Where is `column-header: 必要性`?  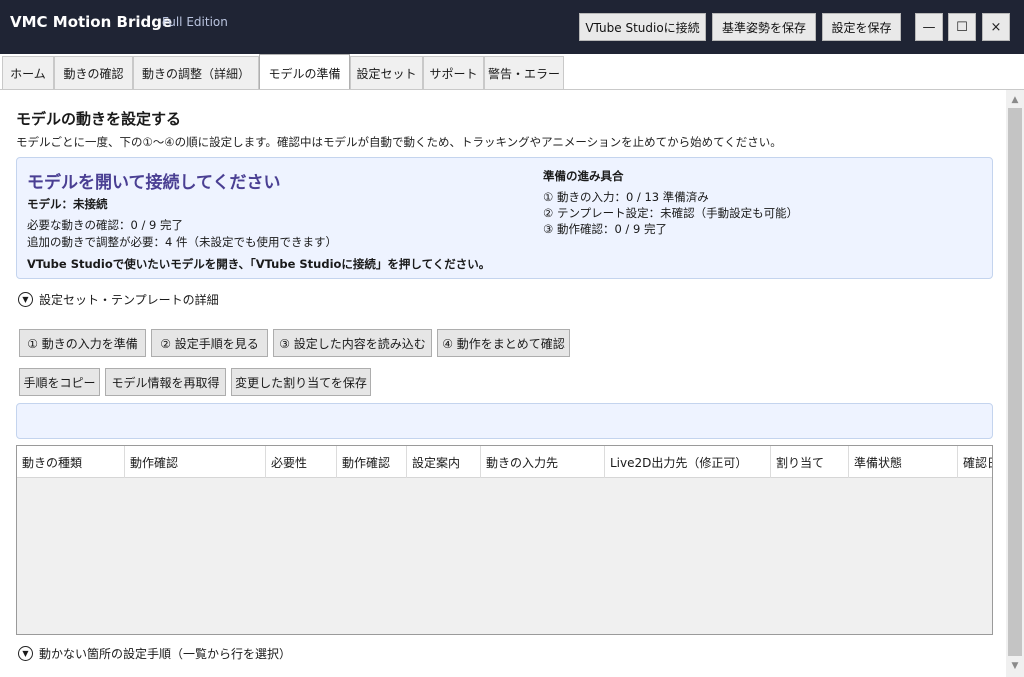 column-header: 必要性 is located at coordinates (301, 462).